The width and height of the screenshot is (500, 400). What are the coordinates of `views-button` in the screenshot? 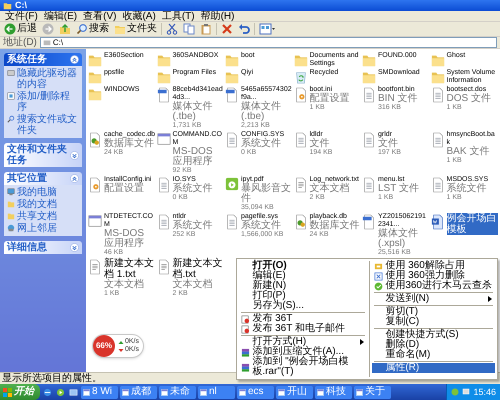 It's located at (267, 29).